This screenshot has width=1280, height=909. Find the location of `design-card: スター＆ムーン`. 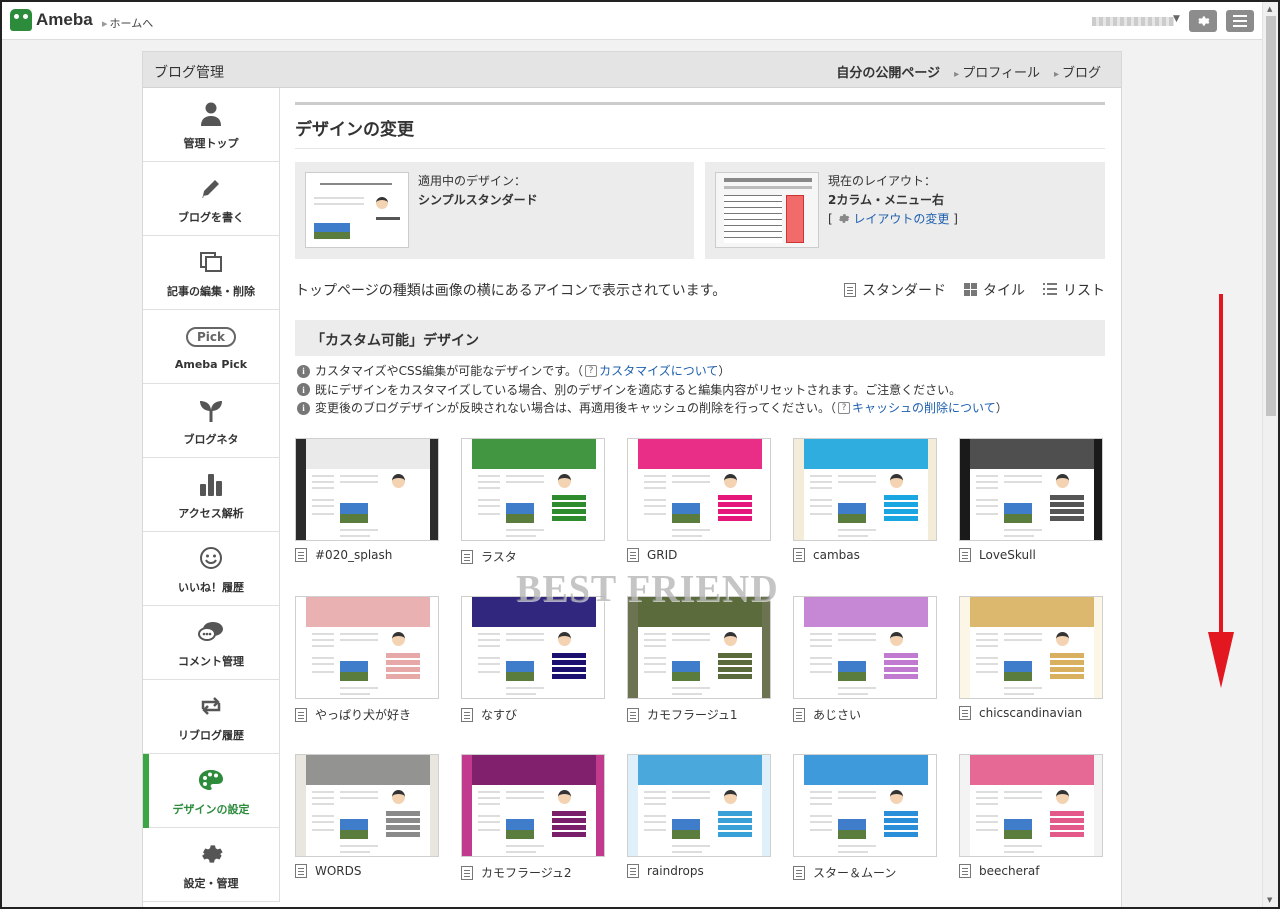

design-card: スター＆ムーン is located at coordinates (865, 817).